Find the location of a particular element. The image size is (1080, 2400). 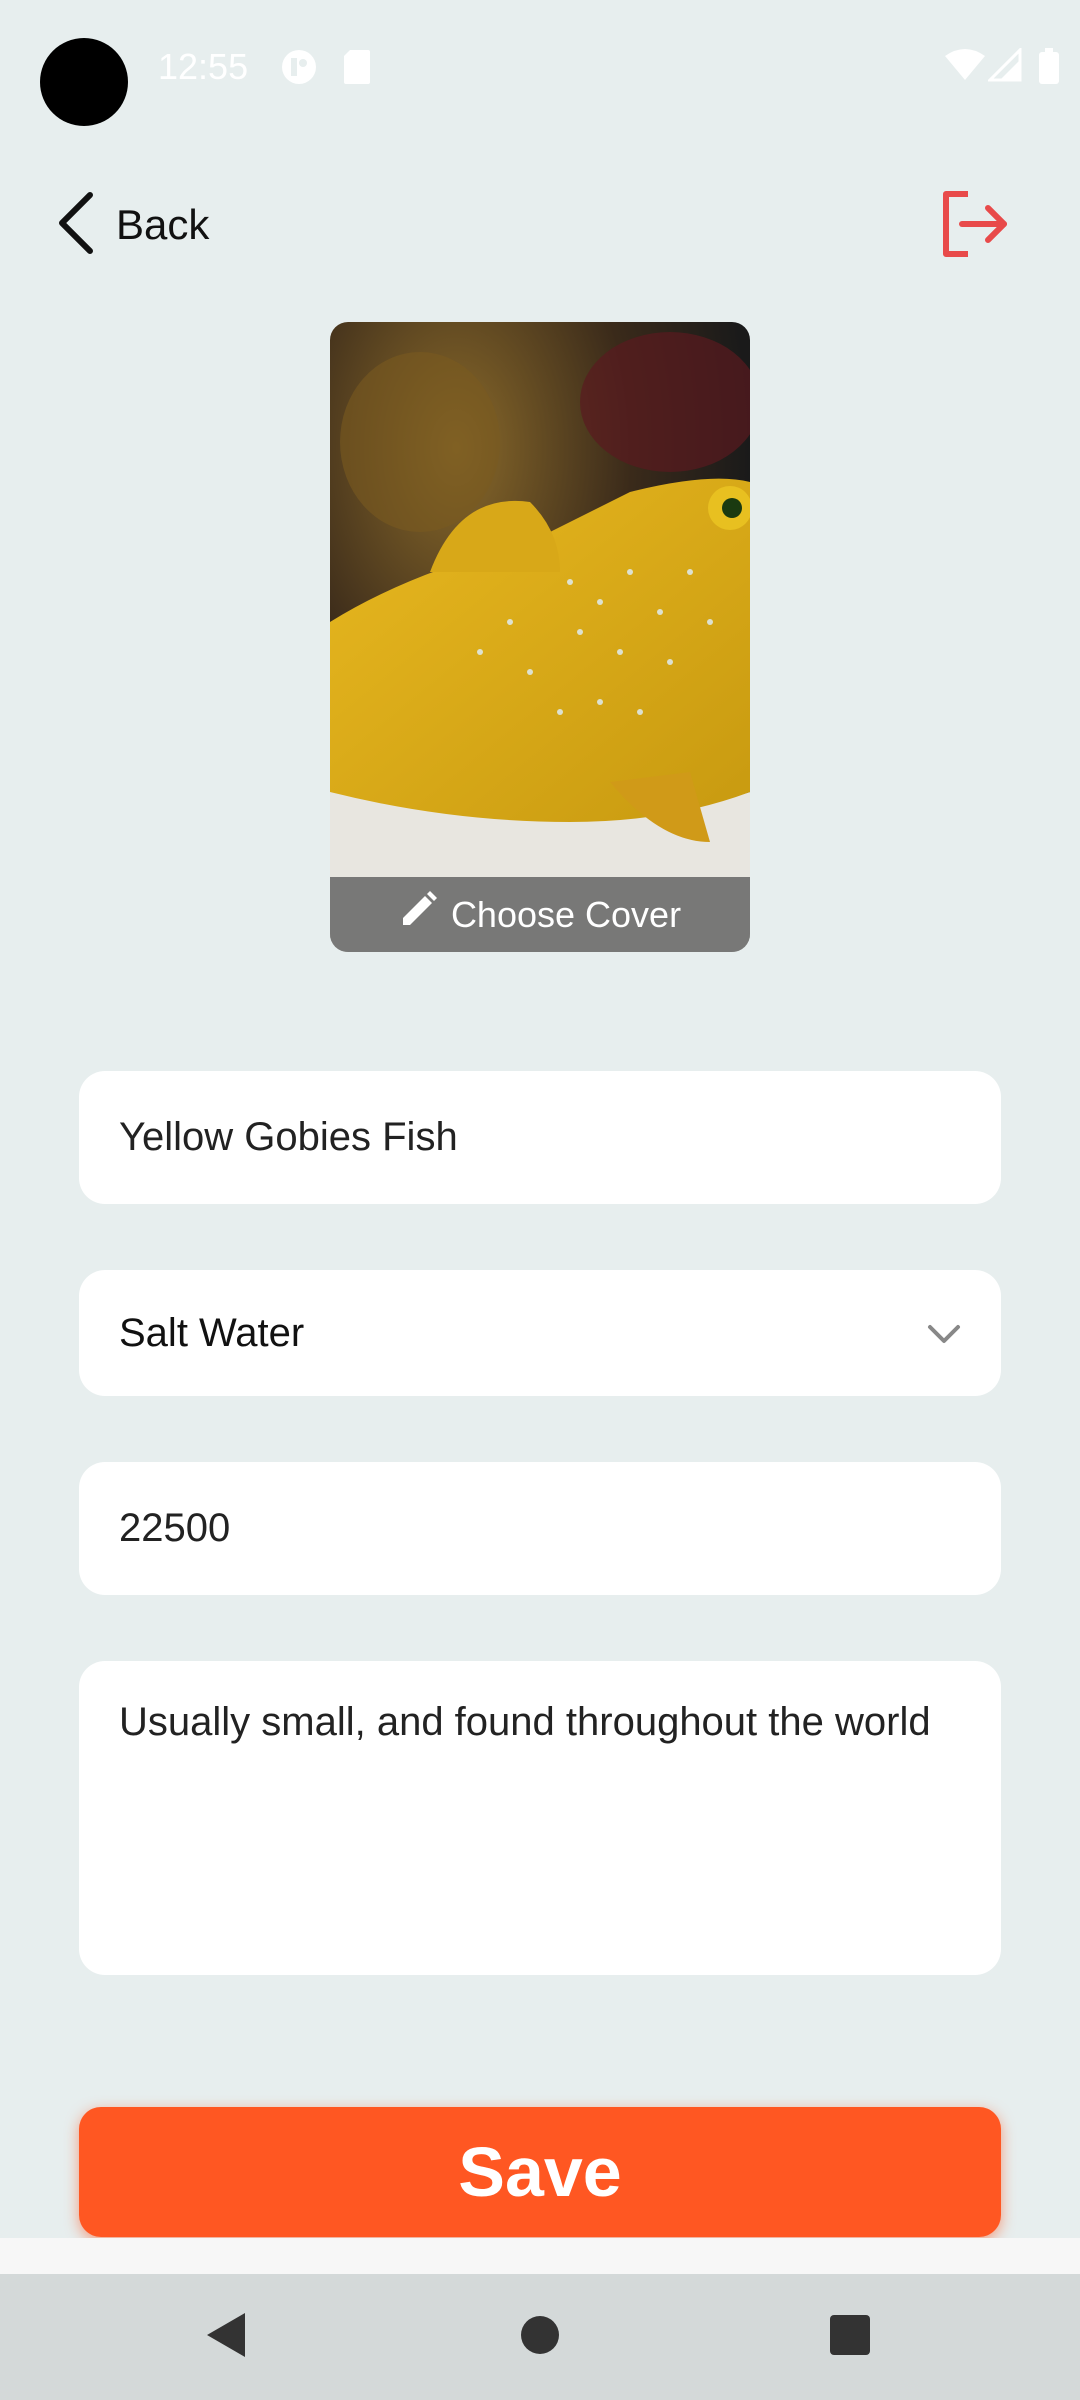

nav-recents-button is located at coordinates (850, 2337).